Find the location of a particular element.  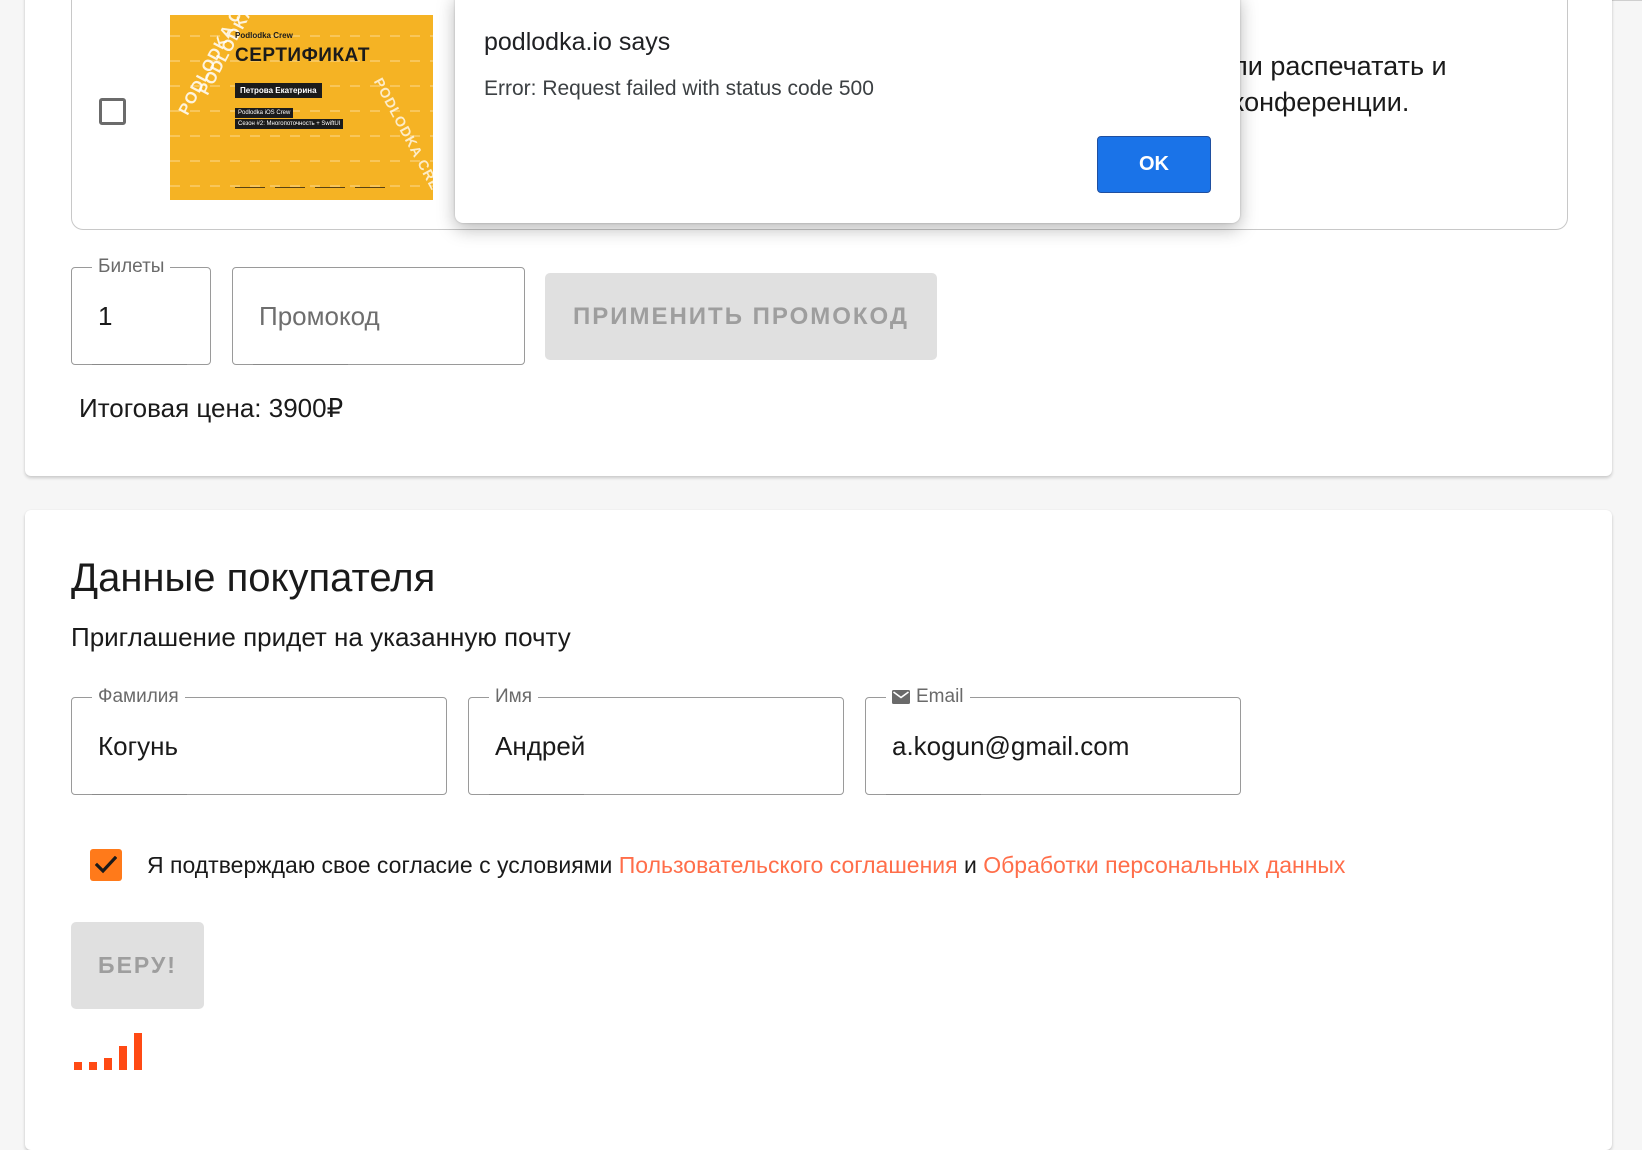

consent-label: Я подтверждаю свое согласие с условиями is located at coordinates (380, 865).